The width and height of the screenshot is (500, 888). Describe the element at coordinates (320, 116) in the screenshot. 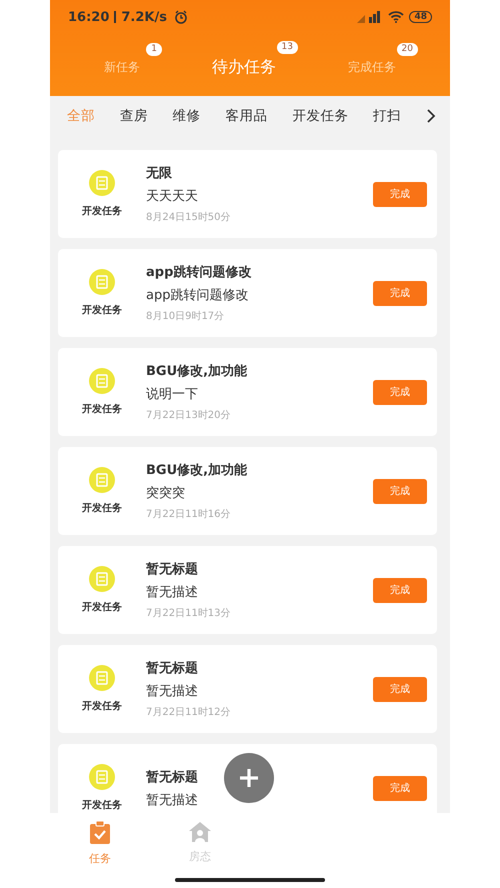

I see `category-tab: 开发任务` at that location.